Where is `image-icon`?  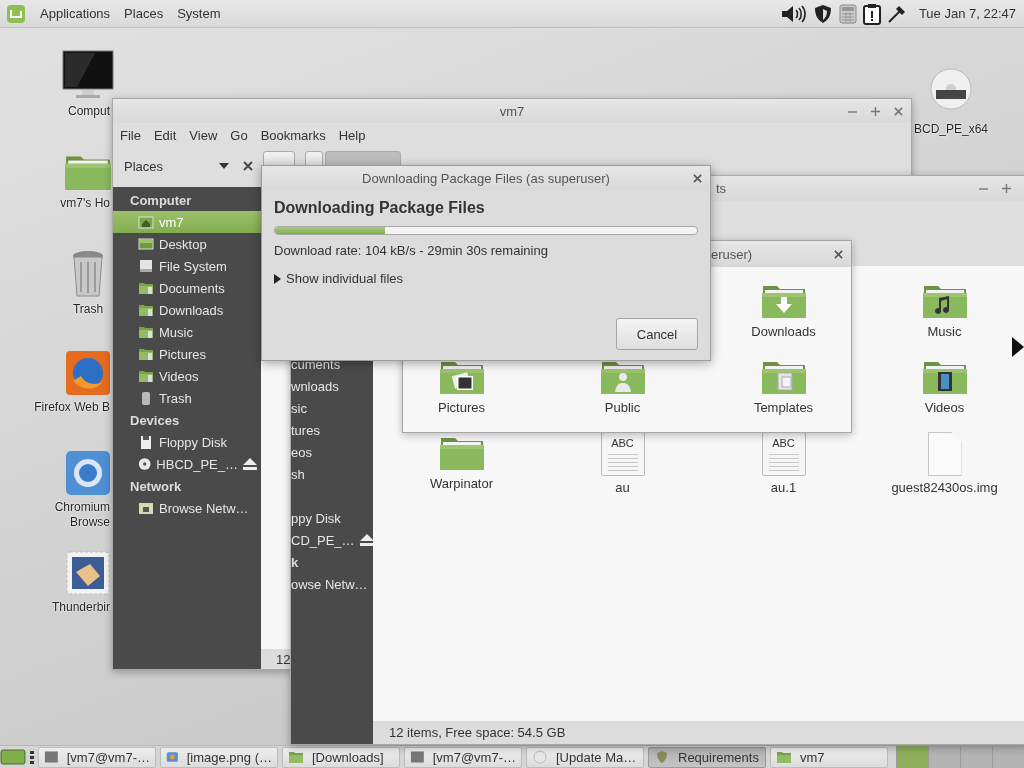 image-icon is located at coordinates (172, 757).